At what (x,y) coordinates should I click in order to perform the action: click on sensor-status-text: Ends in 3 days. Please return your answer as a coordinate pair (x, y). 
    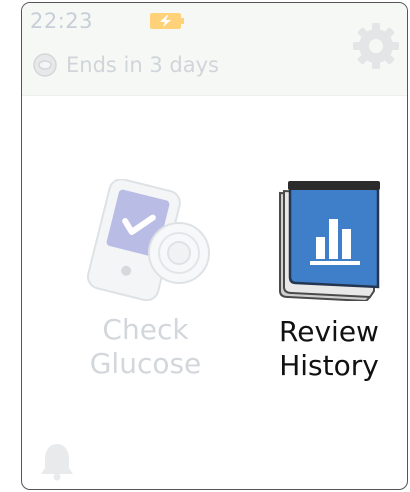
    Looking at the image, I should click on (142, 65).